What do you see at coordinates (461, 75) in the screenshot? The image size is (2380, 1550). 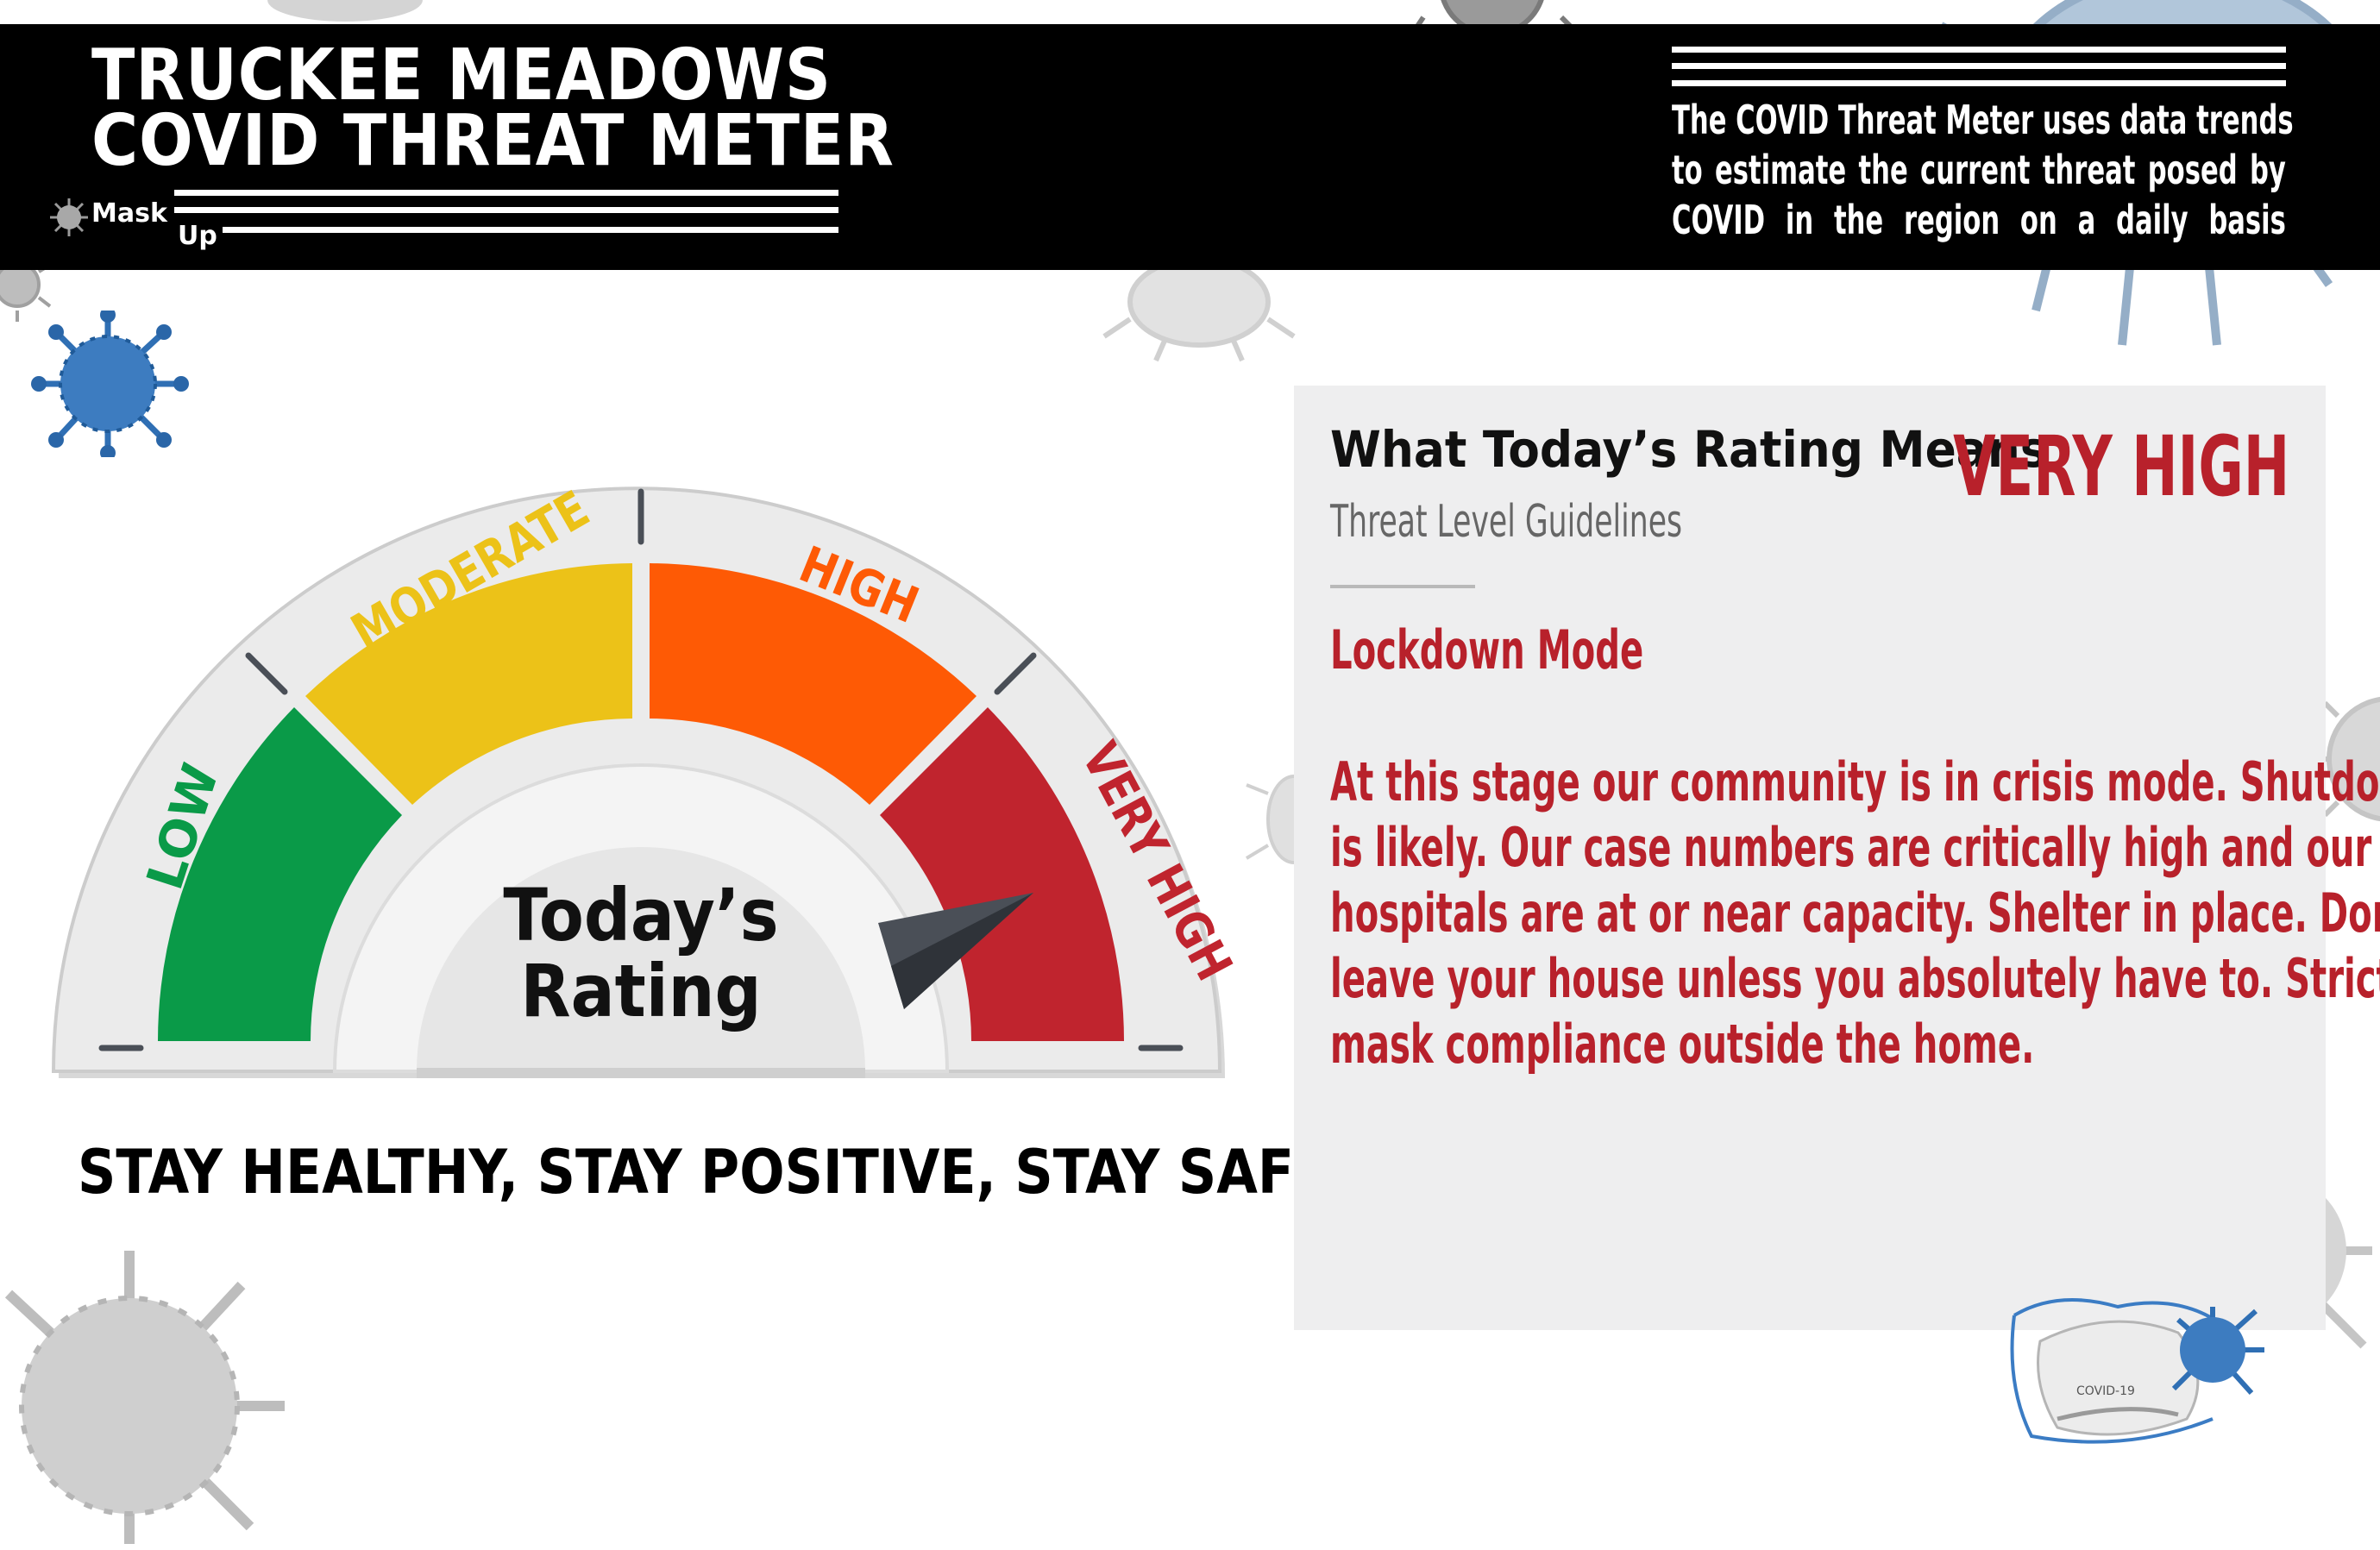 I see `page-title-line-1: TRUCKEE MEADOWS` at bounding box center [461, 75].